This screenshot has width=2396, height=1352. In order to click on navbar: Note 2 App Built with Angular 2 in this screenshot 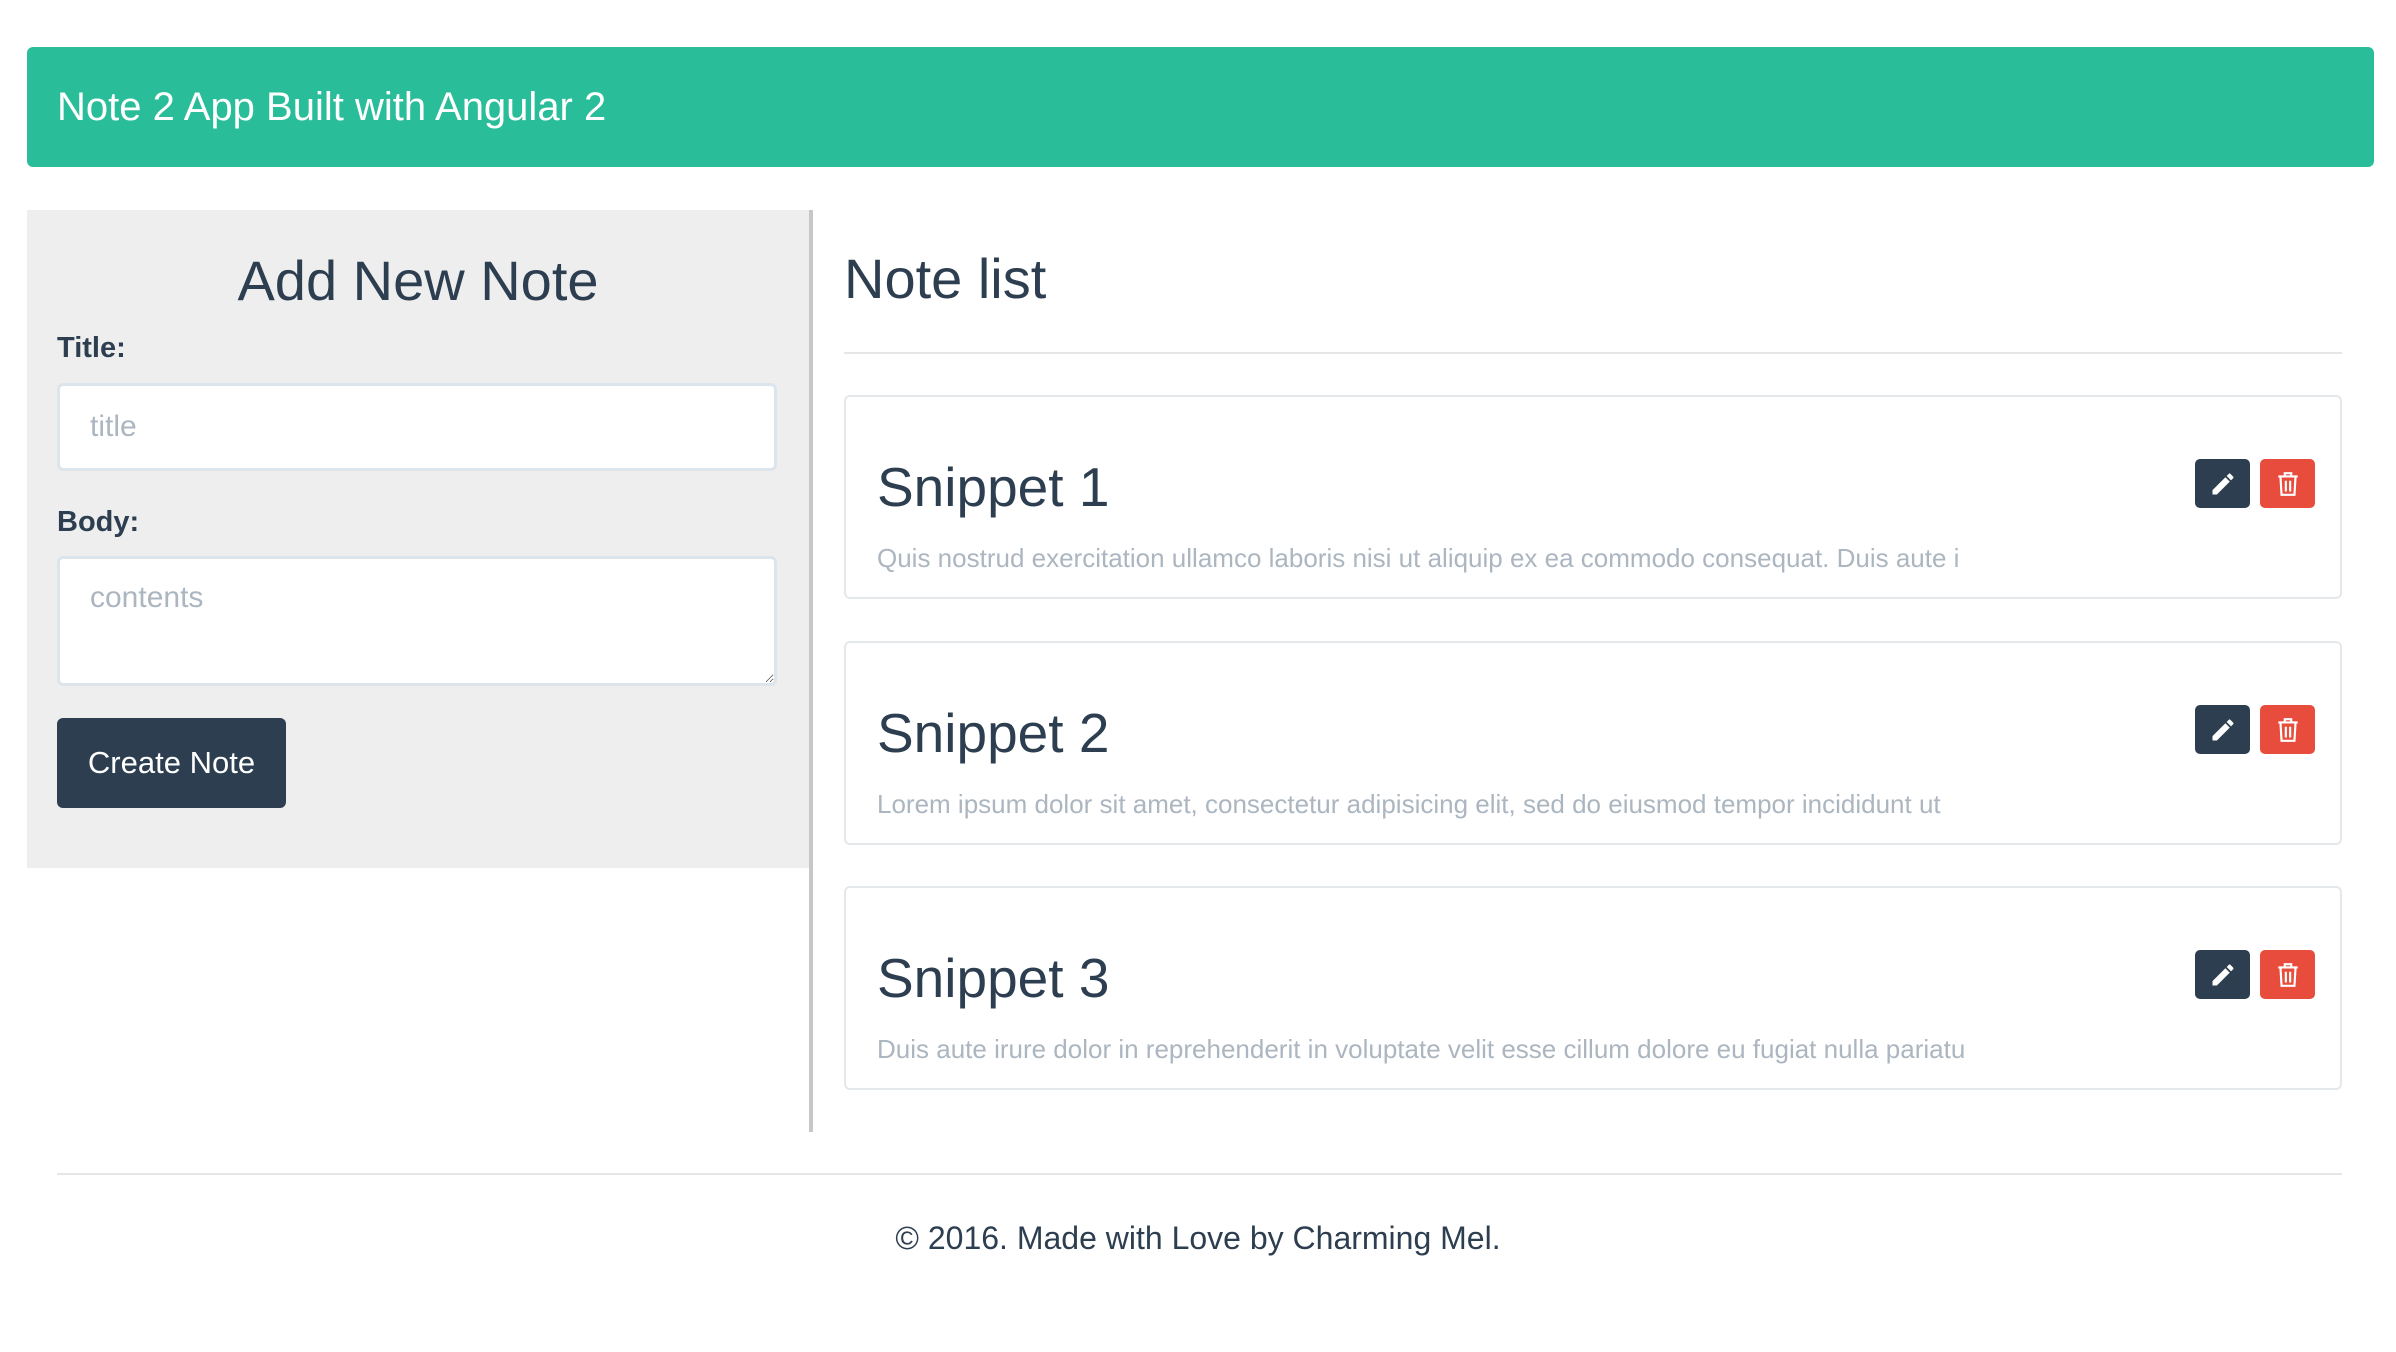, I will do `click(1200, 107)`.